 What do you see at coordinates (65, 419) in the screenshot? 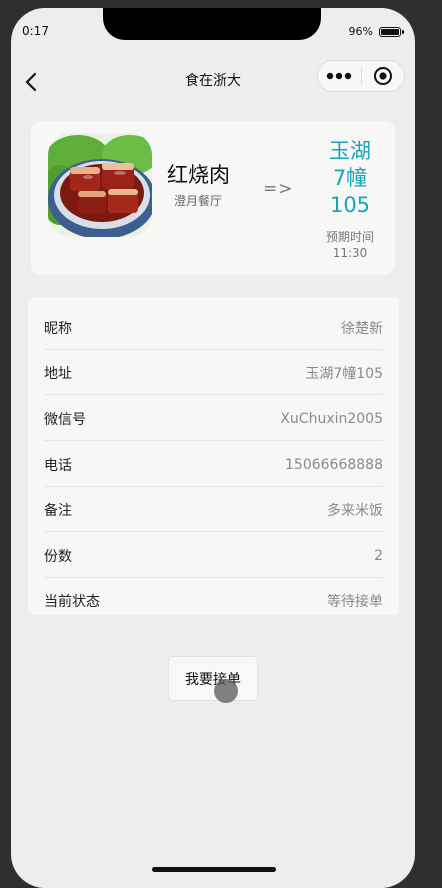
I see `info-label: 微信号` at bounding box center [65, 419].